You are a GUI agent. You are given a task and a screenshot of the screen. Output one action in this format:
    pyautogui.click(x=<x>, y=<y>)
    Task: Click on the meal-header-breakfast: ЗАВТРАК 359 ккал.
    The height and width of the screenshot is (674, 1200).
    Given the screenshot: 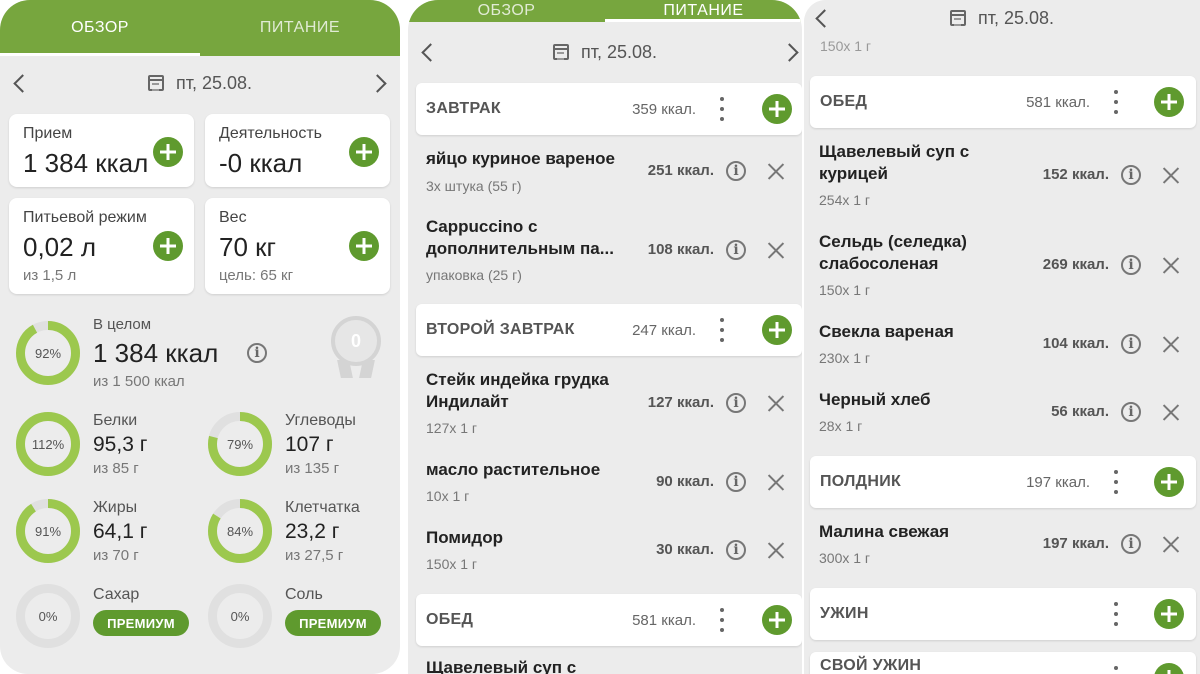 What is the action you would take?
    pyautogui.click(x=609, y=109)
    